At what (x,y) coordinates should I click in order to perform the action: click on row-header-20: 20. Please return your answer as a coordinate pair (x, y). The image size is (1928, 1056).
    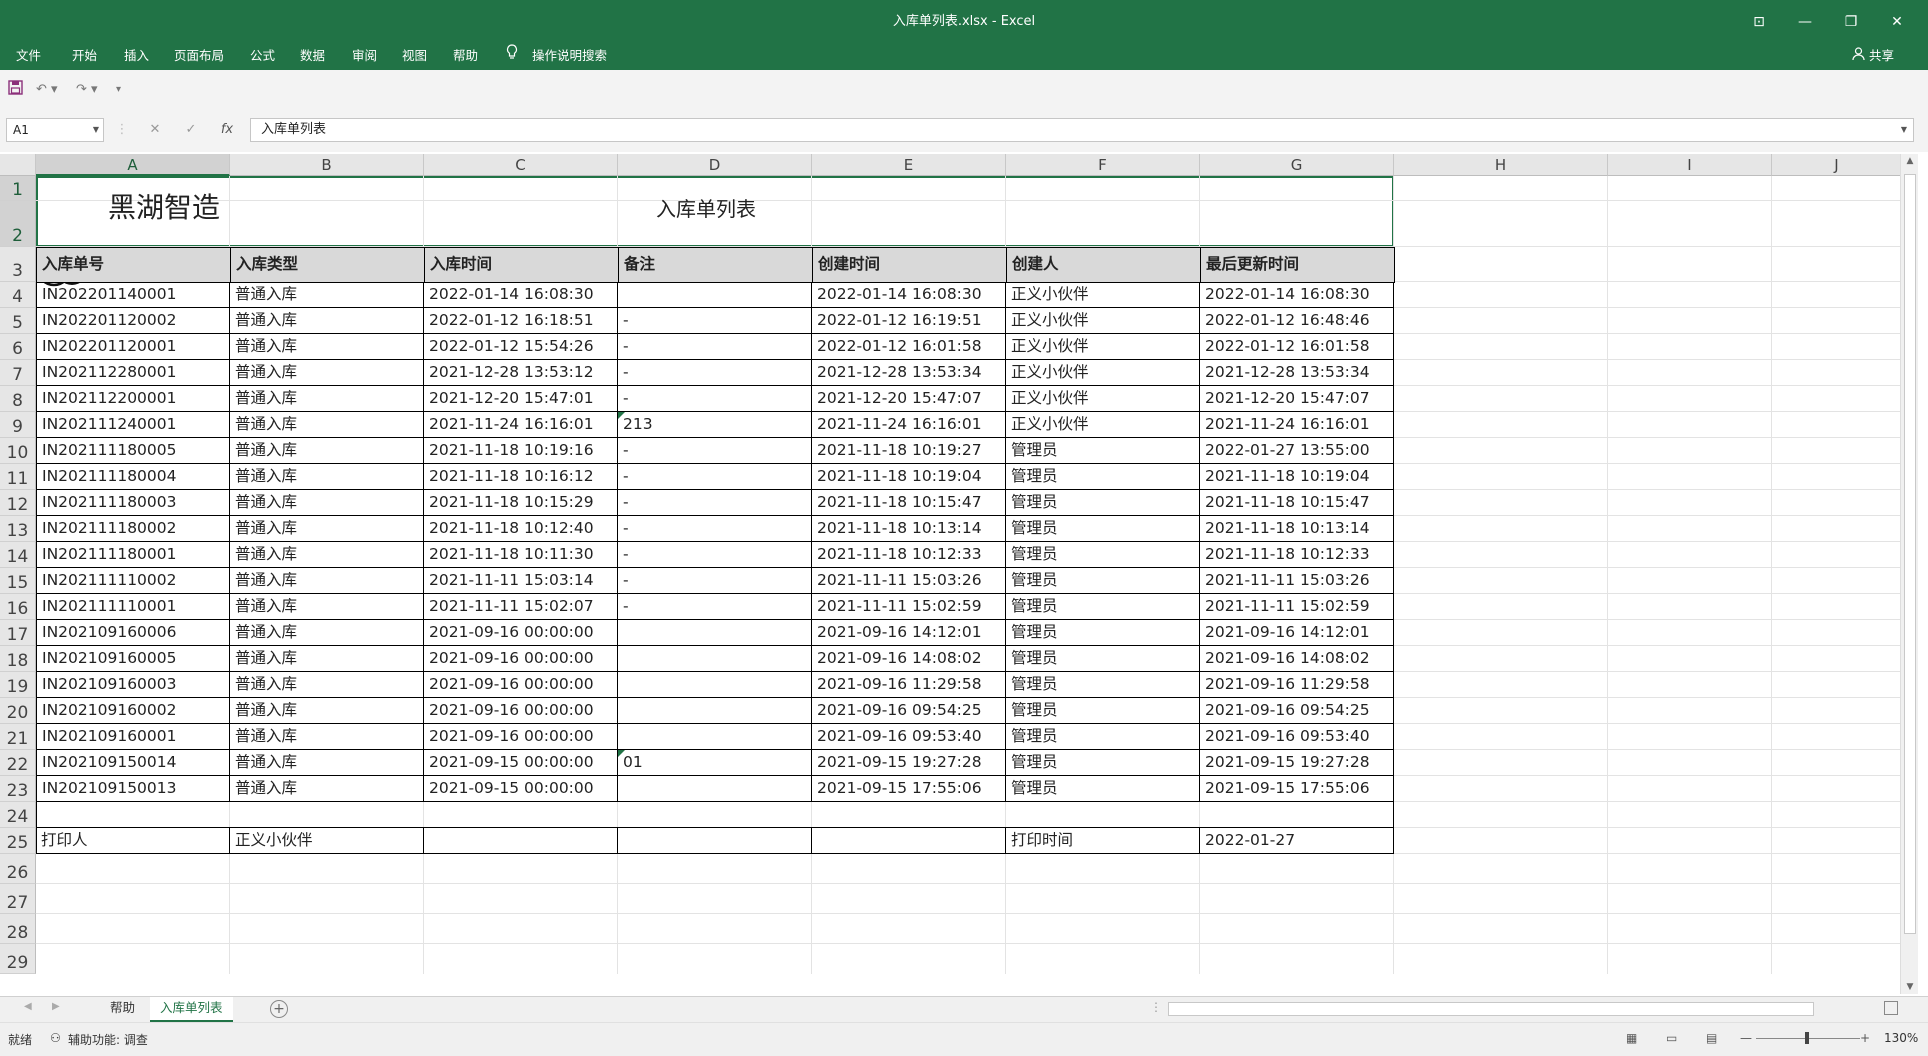
    Looking at the image, I should click on (18, 711).